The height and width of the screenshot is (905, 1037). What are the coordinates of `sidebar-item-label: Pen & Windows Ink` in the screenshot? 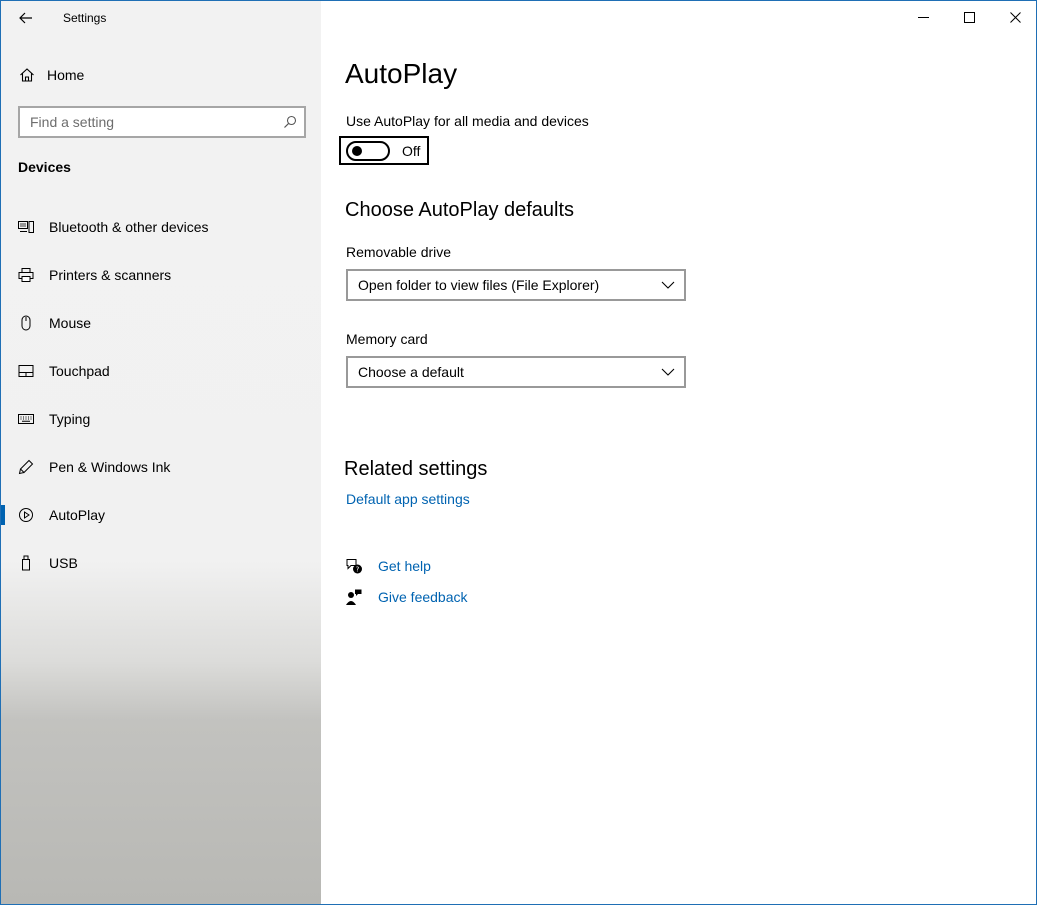 It's located at (110, 467).